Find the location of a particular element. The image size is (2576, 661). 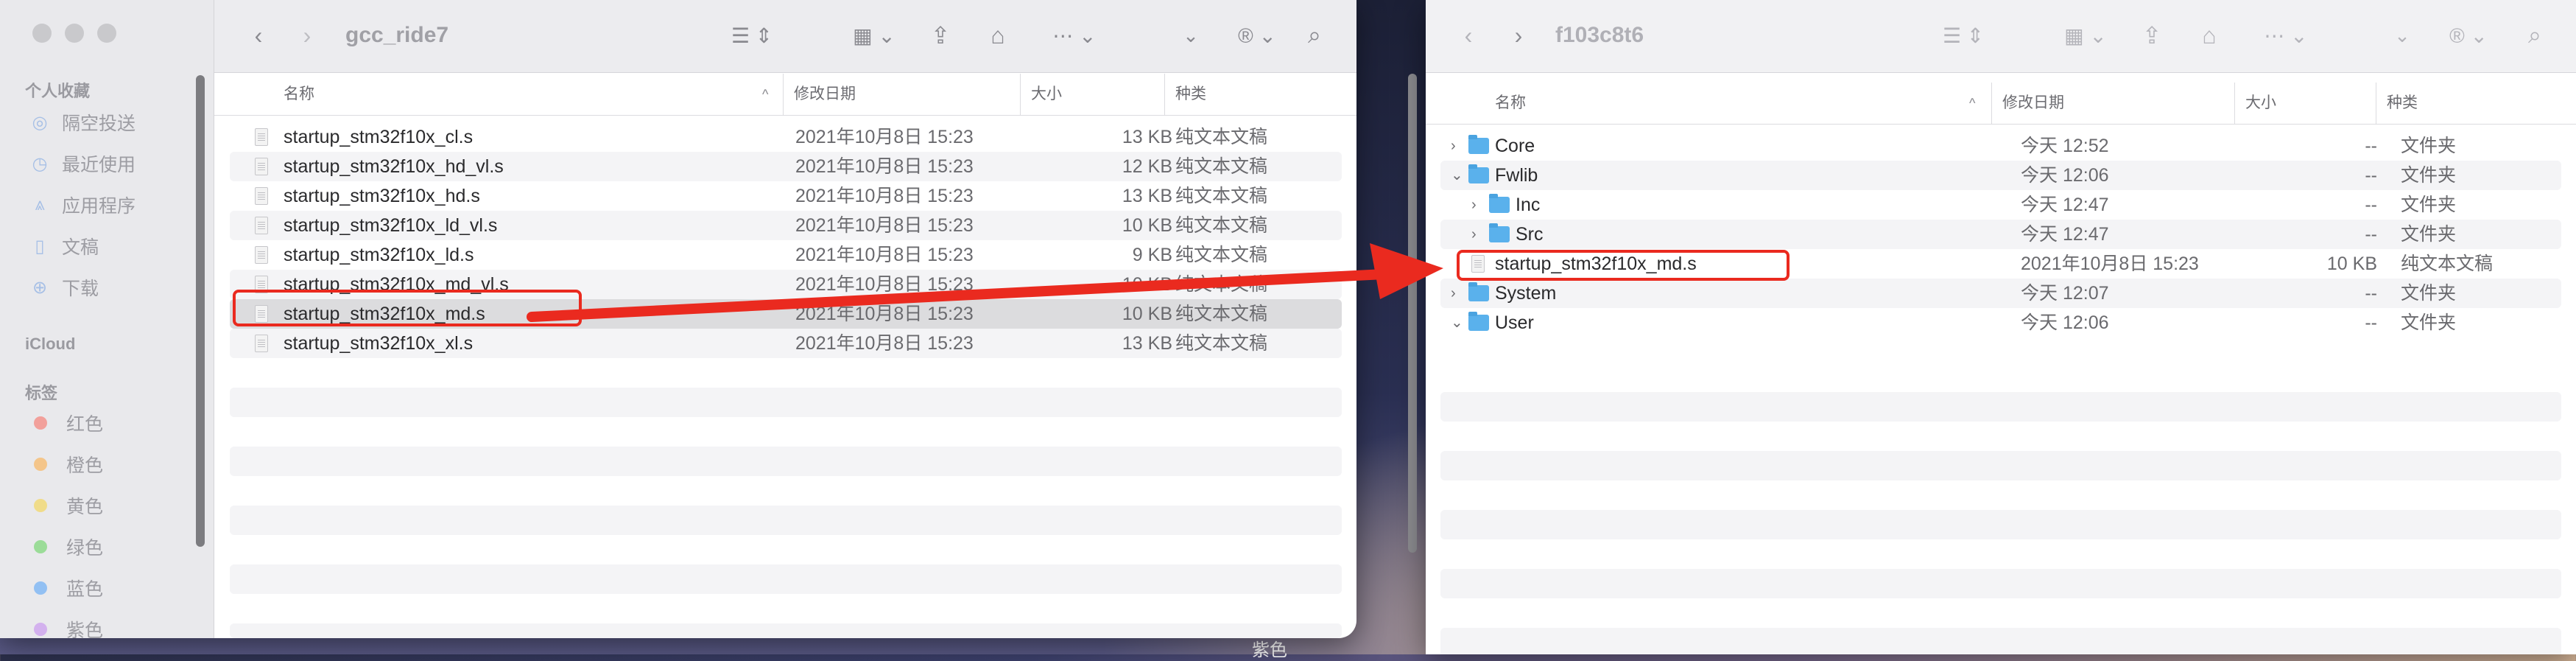

sidebar-tag-red: 红色 is located at coordinates (66, 423).